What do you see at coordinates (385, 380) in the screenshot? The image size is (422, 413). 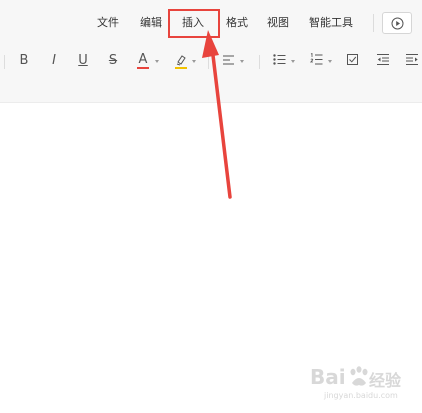 I see `watermark-suffix: 经验` at bounding box center [385, 380].